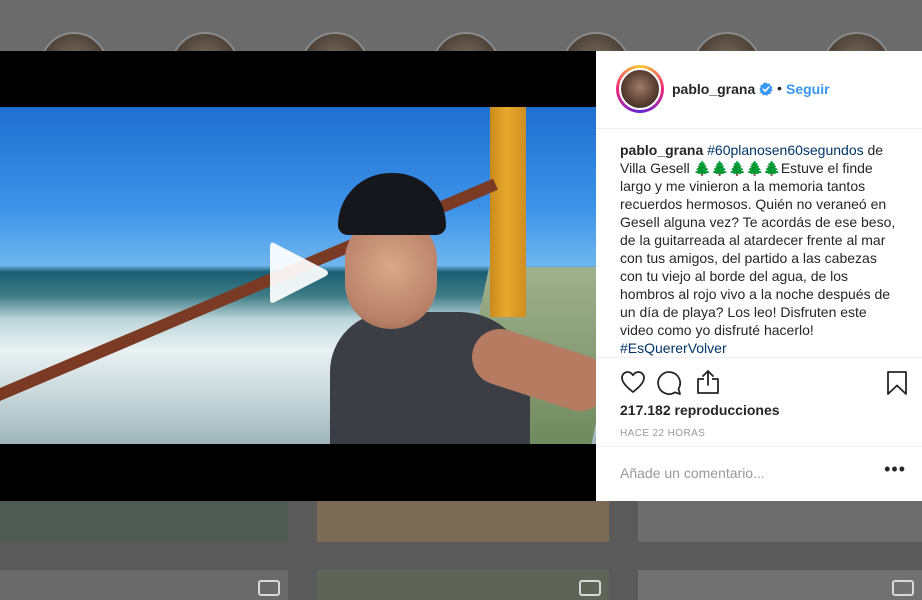 The image size is (922, 600). Describe the element at coordinates (785, 150) in the screenshot. I see `hashtag-link: #60planosen60segundos` at that location.